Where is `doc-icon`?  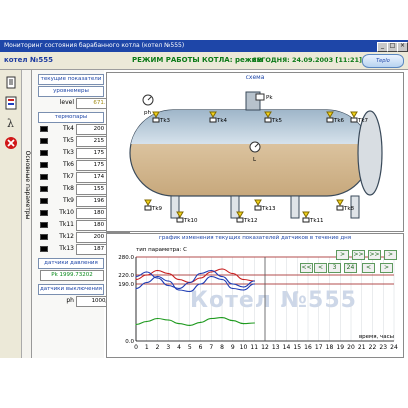
doc-icon is located at coordinates (11, 83).